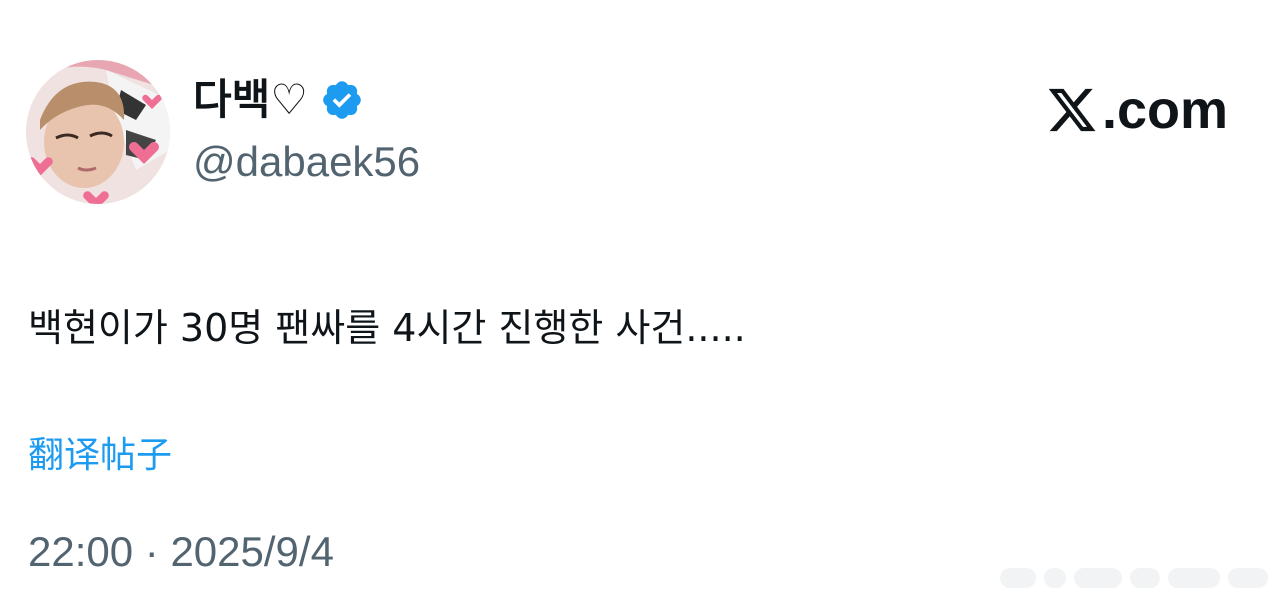 The width and height of the screenshot is (1284, 606). I want to click on faded-watermark, so click(1135, 578).